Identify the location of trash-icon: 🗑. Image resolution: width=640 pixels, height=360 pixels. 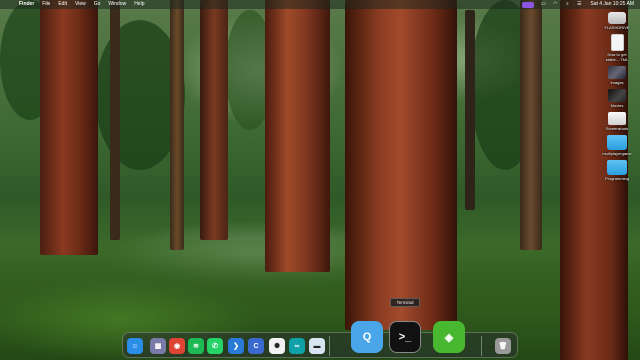
(503, 346).